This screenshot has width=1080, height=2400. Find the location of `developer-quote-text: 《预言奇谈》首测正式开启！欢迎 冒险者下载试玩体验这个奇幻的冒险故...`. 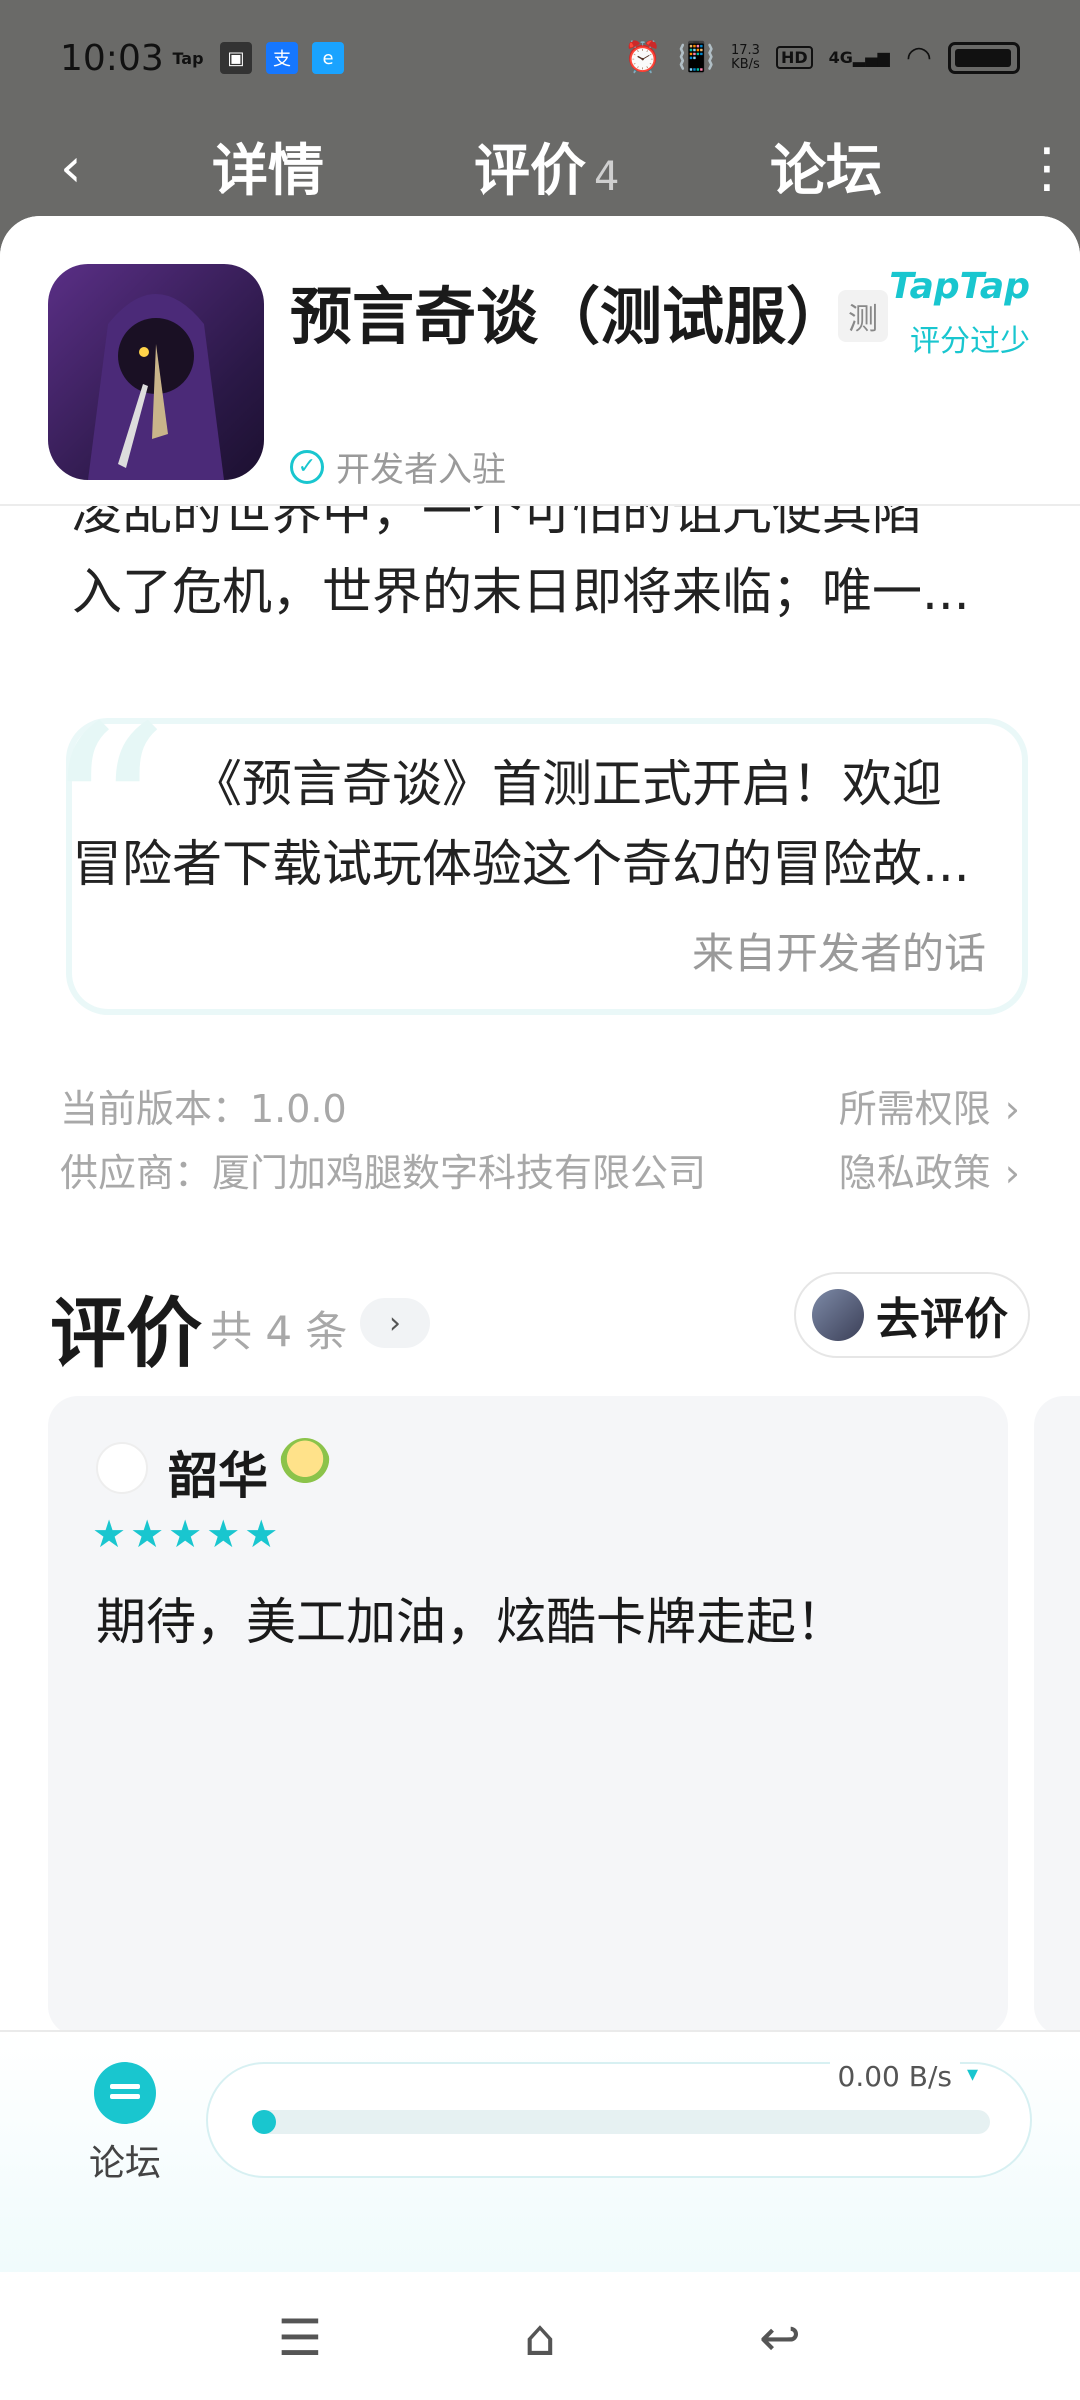

developer-quote-text: 《预言奇谈》首测正式开启！欢迎 冒险者下载试玩体验这个奇幻的冒险故... is located at coordinates (540, 824).